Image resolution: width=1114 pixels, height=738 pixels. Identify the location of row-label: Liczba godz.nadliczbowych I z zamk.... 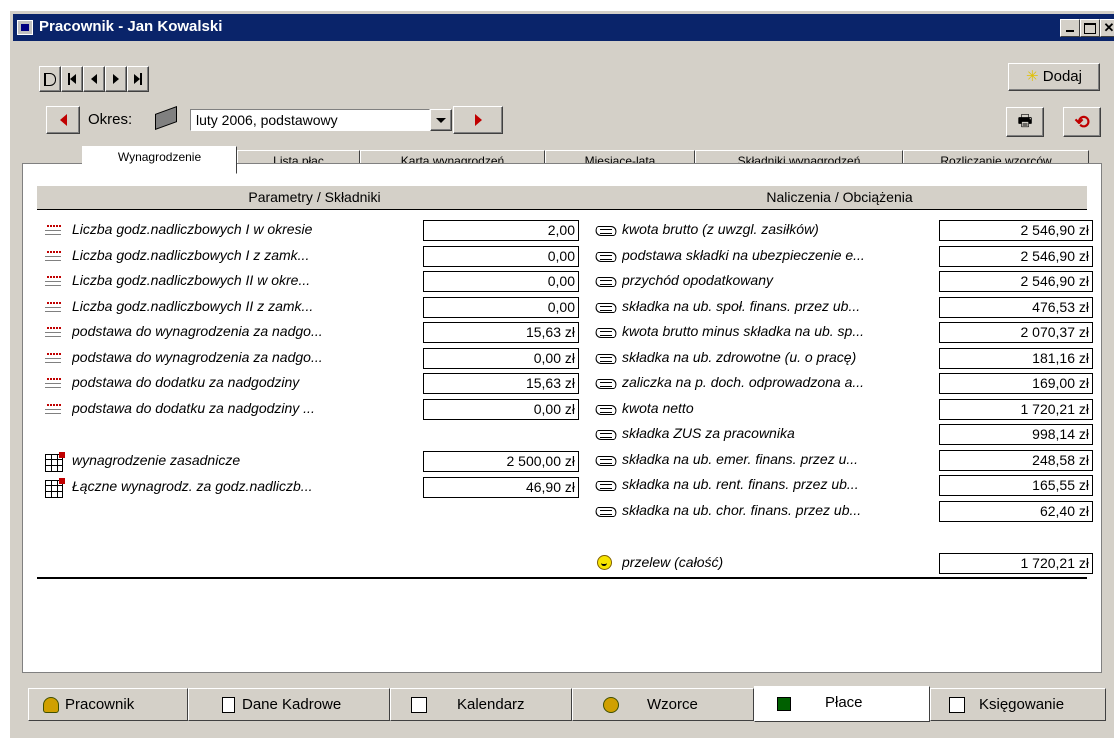
(191, 254).